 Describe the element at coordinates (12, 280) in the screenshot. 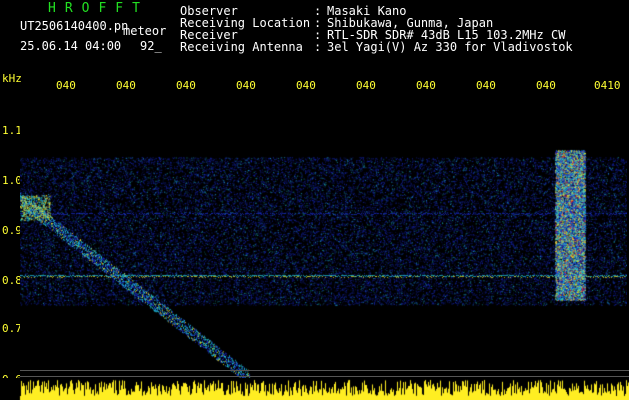

I see `freq-tick: 0.8` at that location.